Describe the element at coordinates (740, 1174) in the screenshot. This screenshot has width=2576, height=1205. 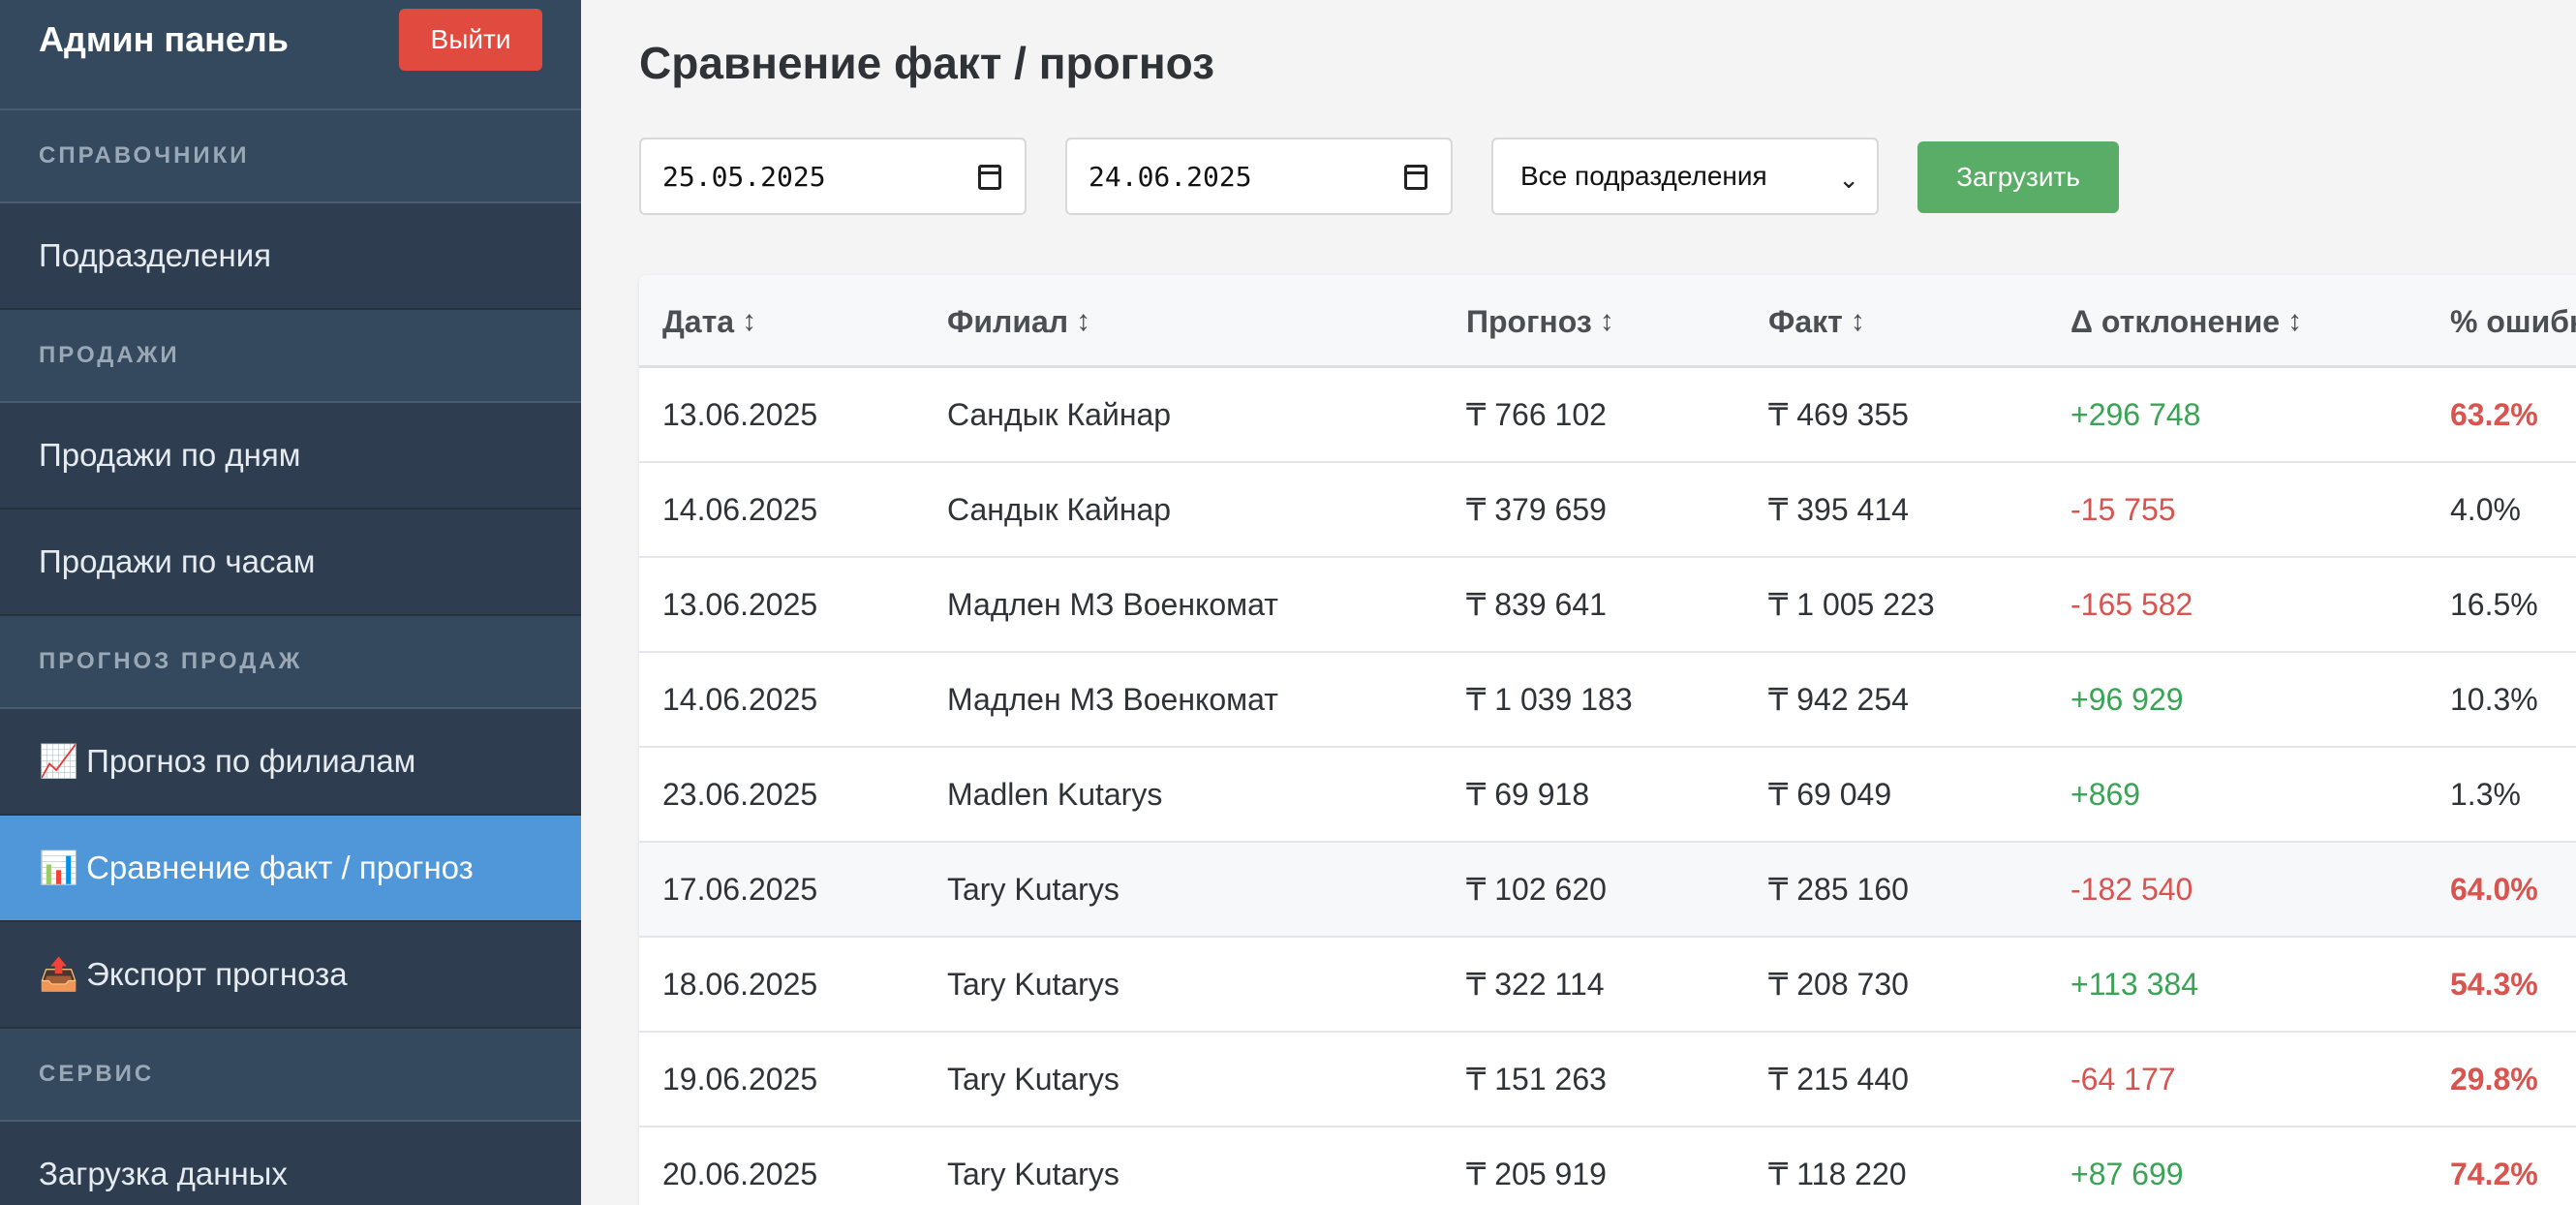
I see `cell-date: 20.06.2025` at that location.